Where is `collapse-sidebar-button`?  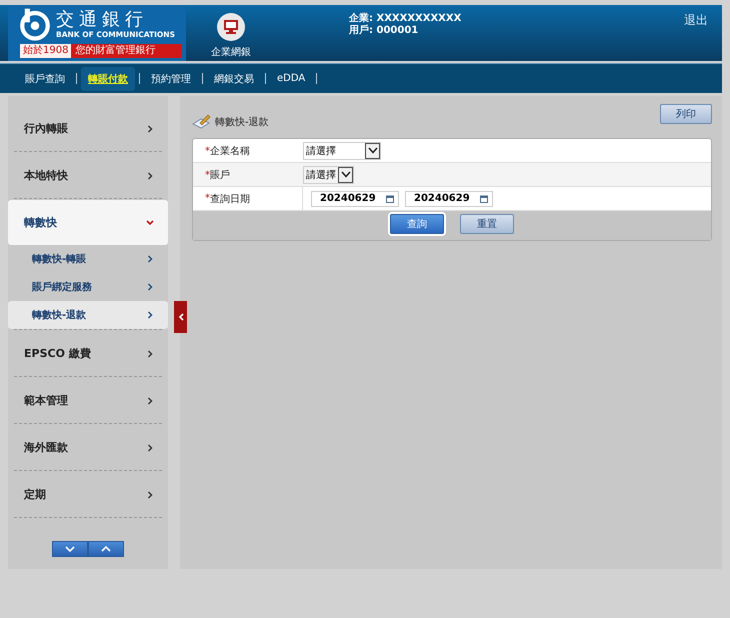
collapse-sidebar-button is located at coordinates (180, 317).